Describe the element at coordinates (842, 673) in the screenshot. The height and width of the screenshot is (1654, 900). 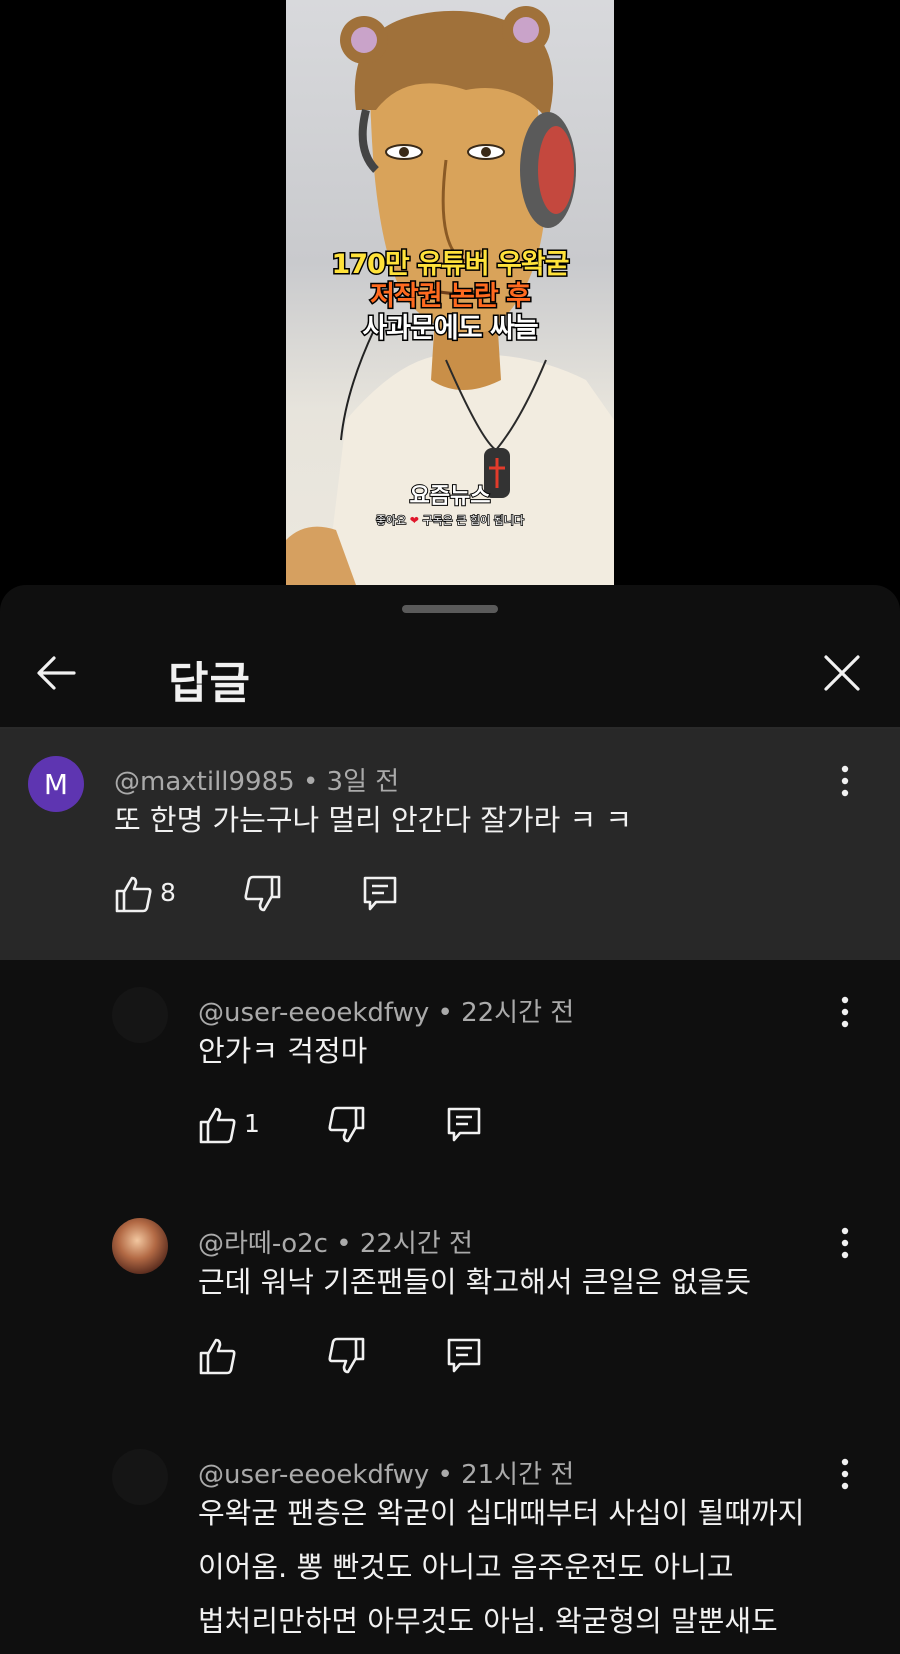
I see `close-icon` at that location.